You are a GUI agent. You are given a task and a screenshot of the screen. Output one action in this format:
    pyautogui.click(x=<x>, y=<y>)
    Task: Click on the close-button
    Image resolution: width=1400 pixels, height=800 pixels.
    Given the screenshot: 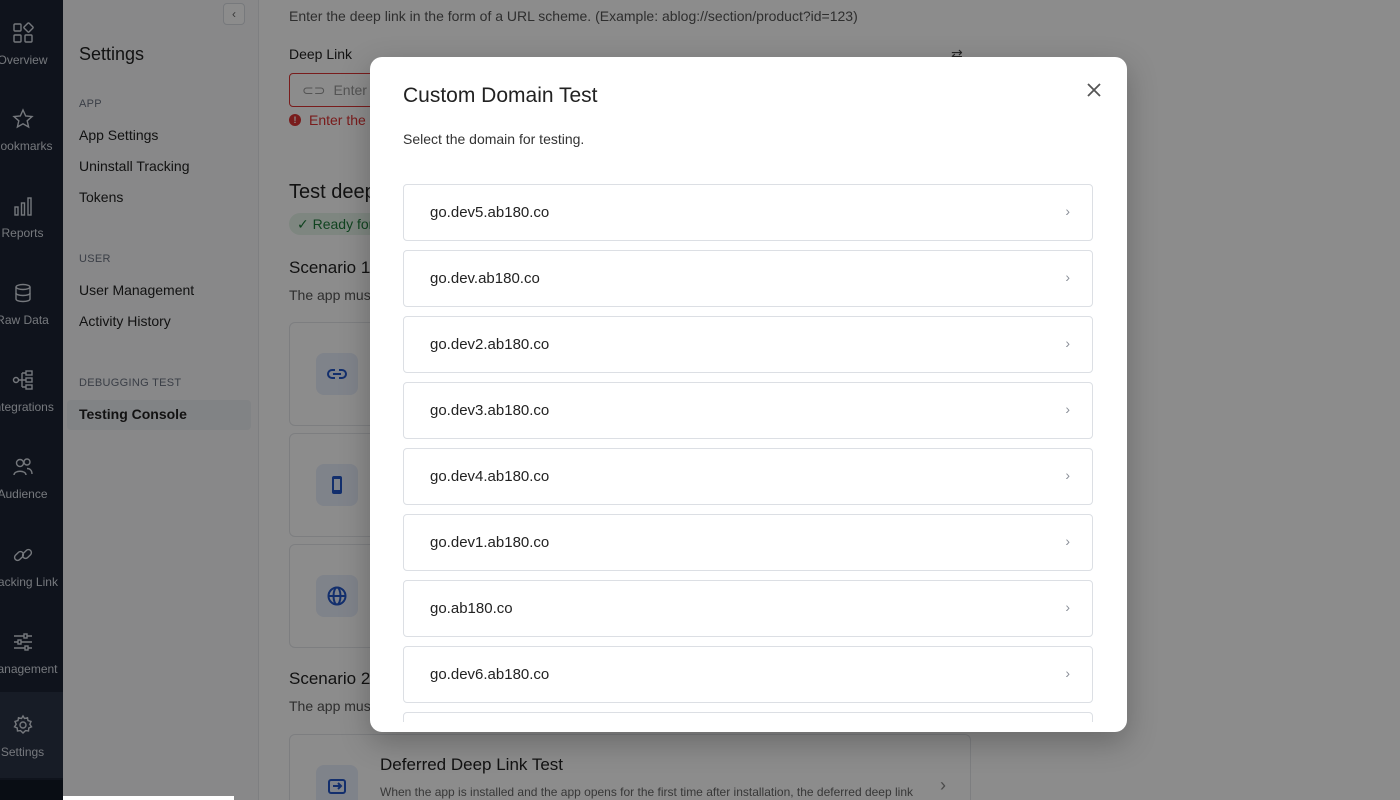 What is the action you would take?
    pyautogui.click(x=1094, y=90)
    